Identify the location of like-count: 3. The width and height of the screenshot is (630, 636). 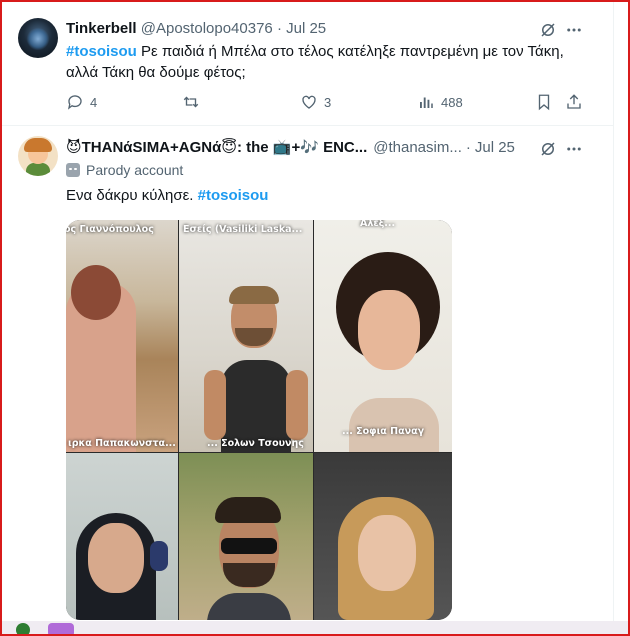
(328, 102).